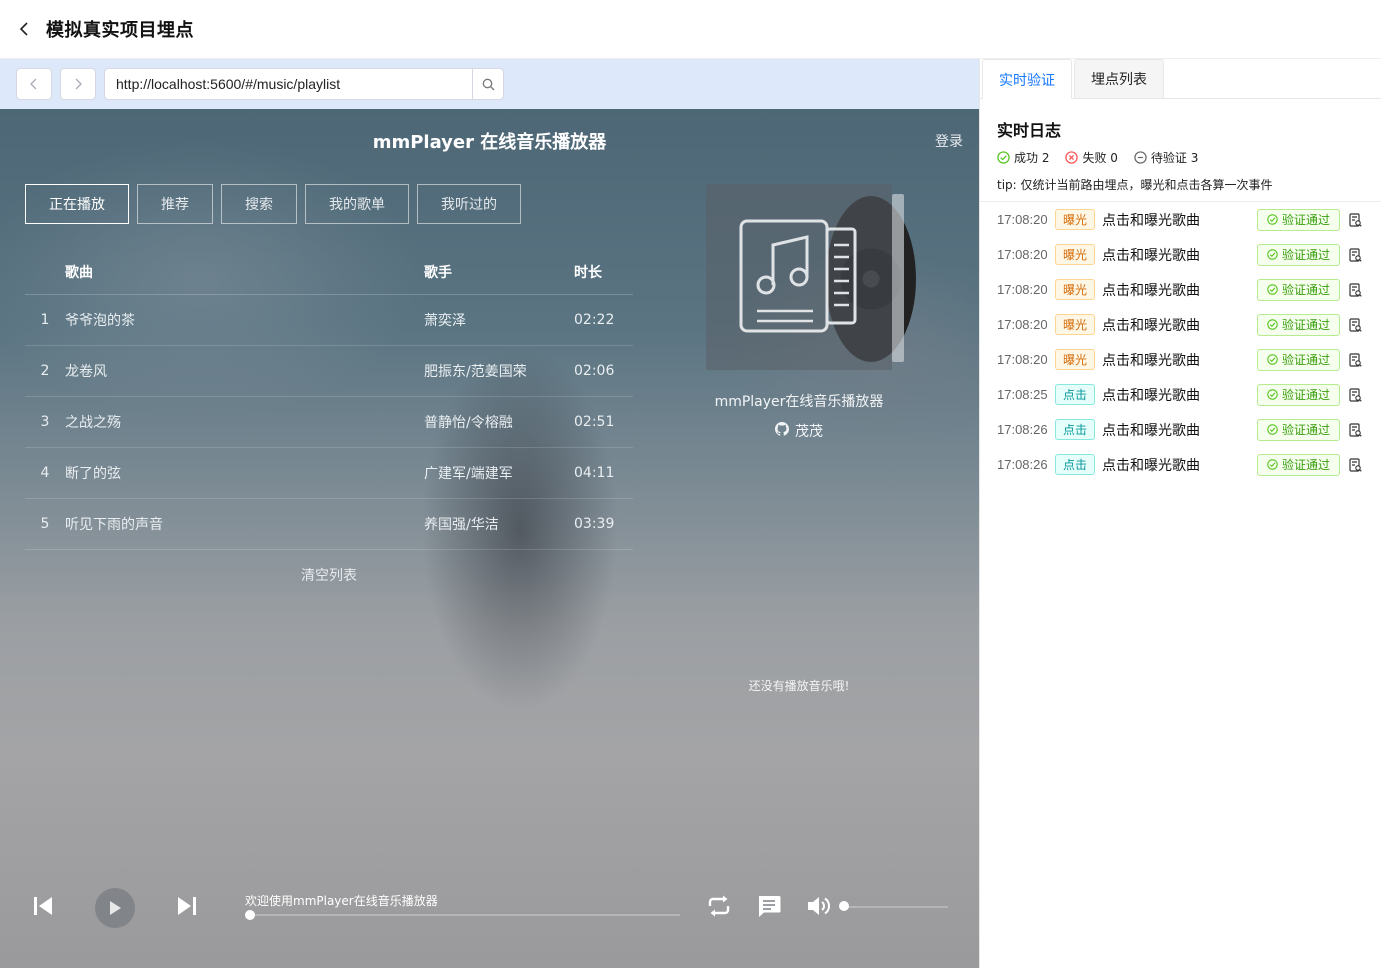 The width and height of the screenshot is (1381, 968). I want to click on volume-bar, so click(896, 907).